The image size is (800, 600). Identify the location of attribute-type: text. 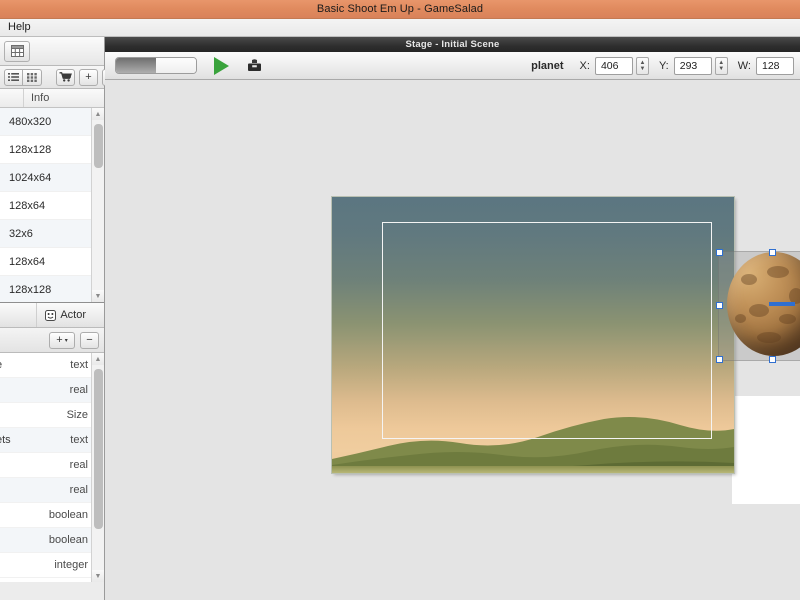
(79, 440).